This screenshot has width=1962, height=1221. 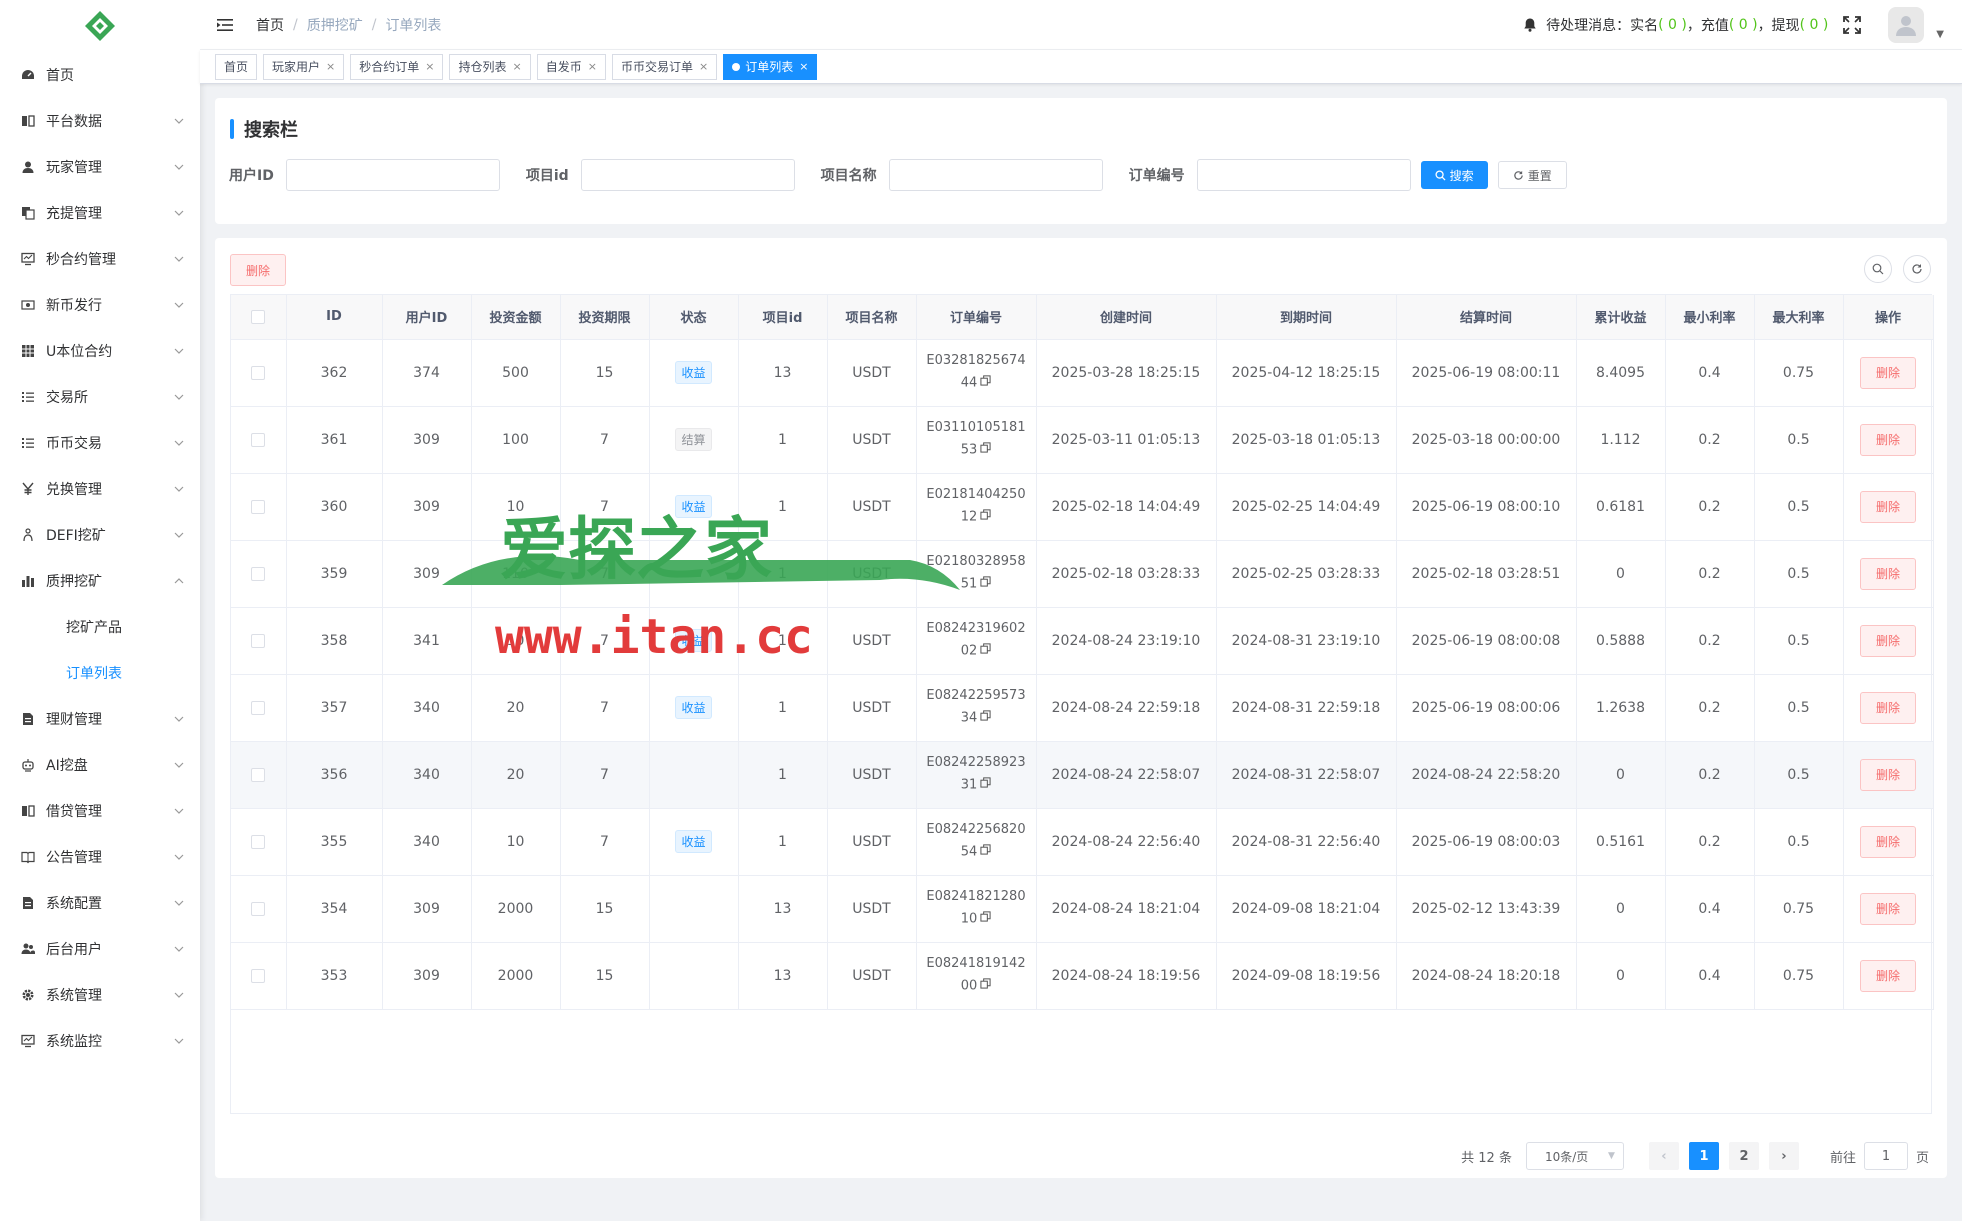 What do you see at coordinates (1743, 25) in the screenshot?
I see `recharge-count: ( 0 )` at bounding box center [1743, 25].